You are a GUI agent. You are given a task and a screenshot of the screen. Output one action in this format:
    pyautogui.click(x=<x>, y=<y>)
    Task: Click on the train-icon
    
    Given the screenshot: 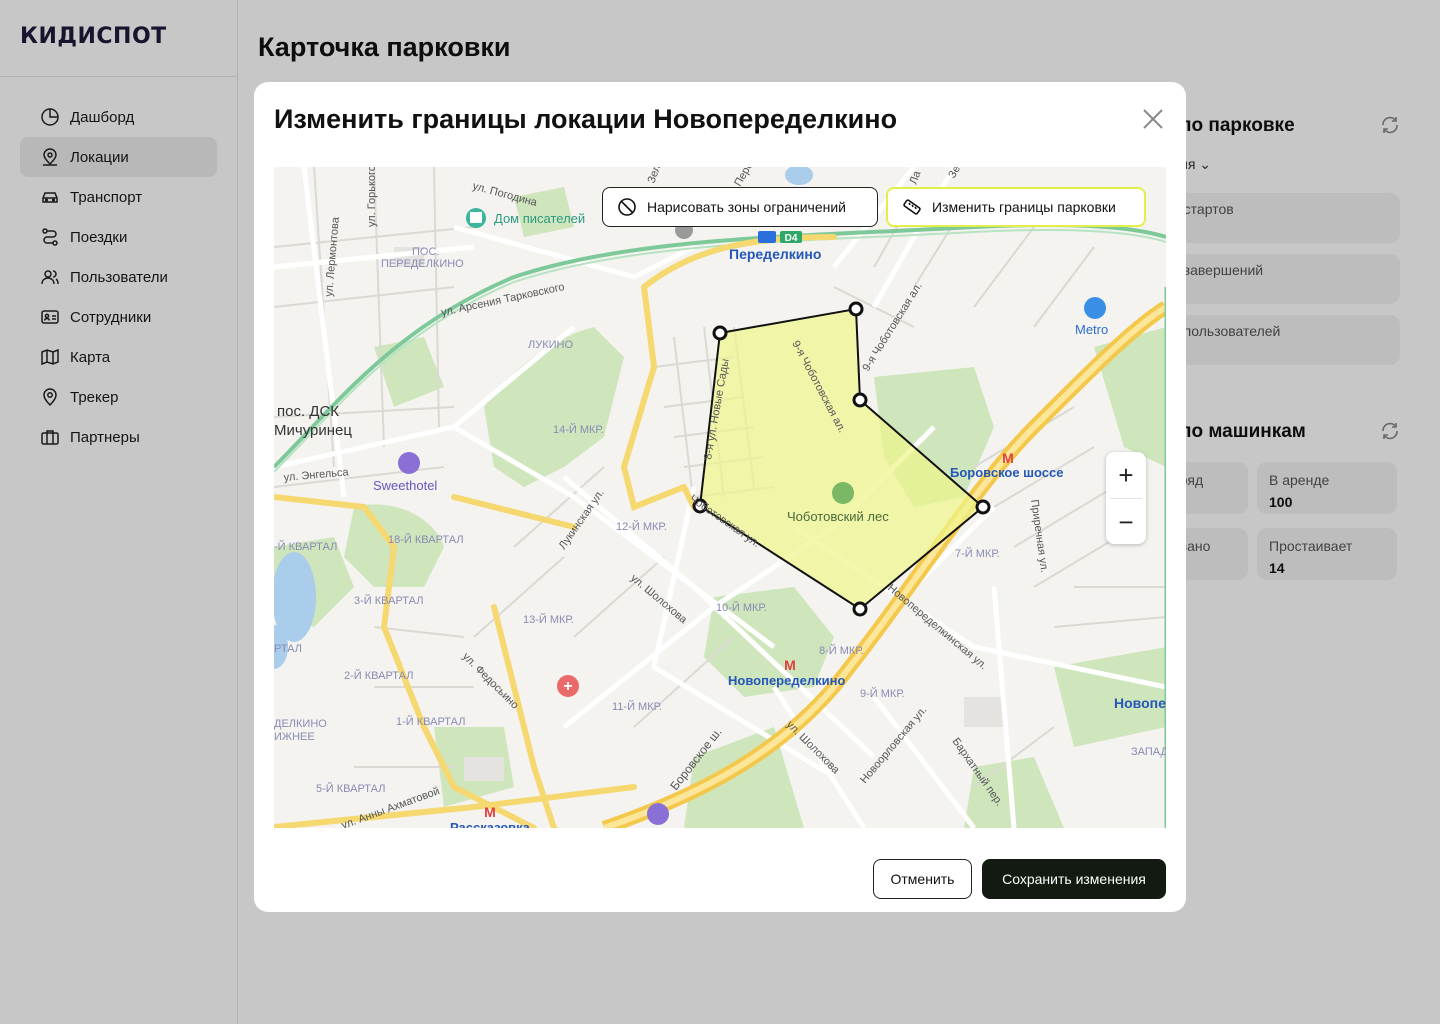 What is the action you would take?
    pyautogui.click(x=767, y=237)
    